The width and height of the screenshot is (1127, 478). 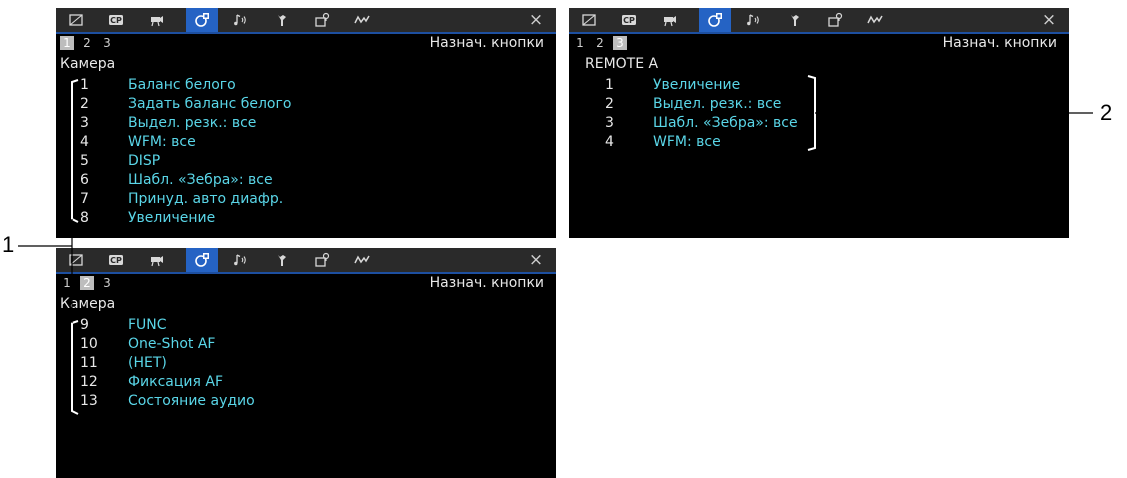 I want to click on assigned-function: Принуд. авто диафр., so click(x=206, y=199).